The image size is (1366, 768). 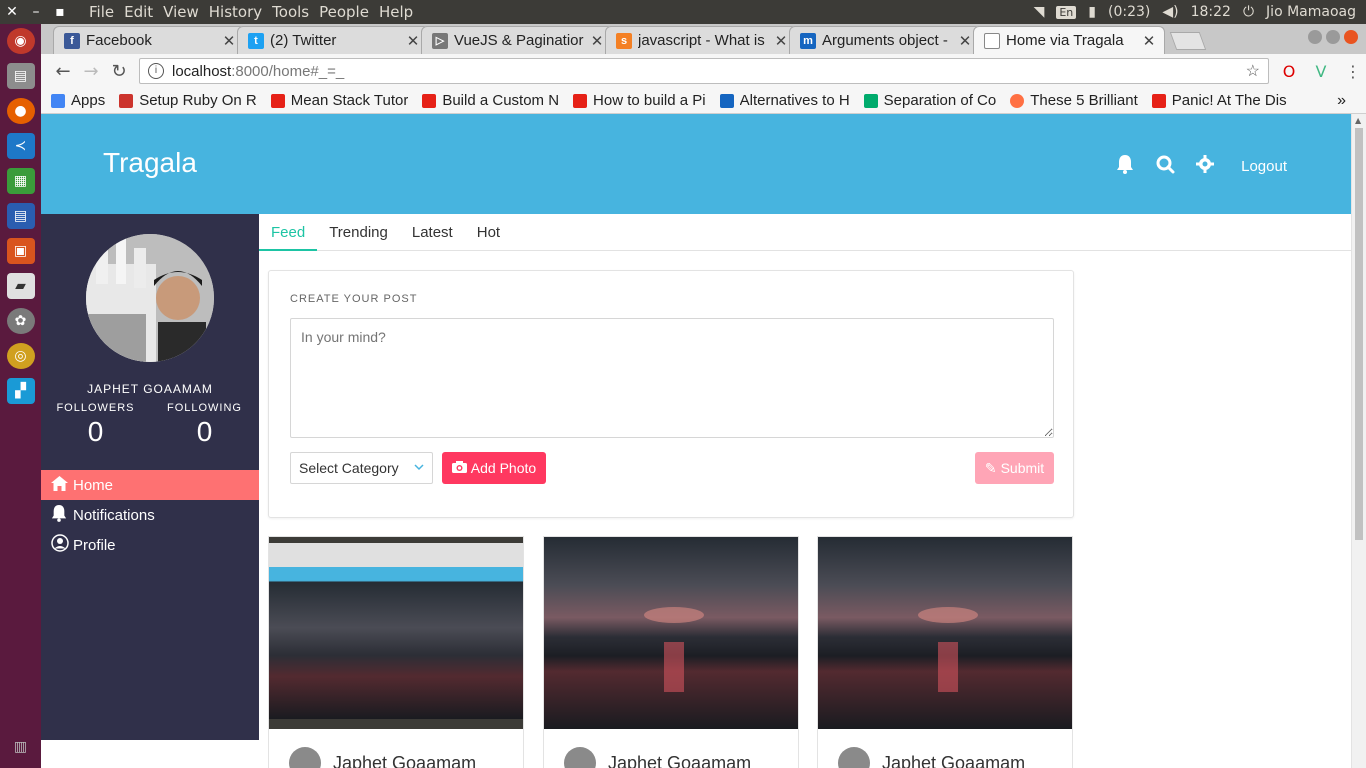 What do you see at coordinates (704, 71) in the screenshot?
I see `address-bar: i localhost:8000/home#_=_ ☆` at bounding box center [704, 71].